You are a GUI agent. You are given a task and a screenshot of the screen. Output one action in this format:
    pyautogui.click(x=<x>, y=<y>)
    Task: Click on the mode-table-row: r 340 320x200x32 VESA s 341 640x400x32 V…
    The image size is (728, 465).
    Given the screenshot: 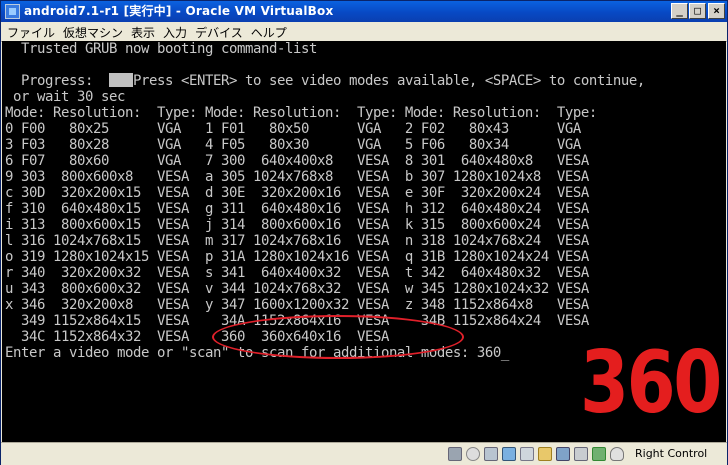 What is the action you would take?
    pyautogui.click(x=297, y=273)
    